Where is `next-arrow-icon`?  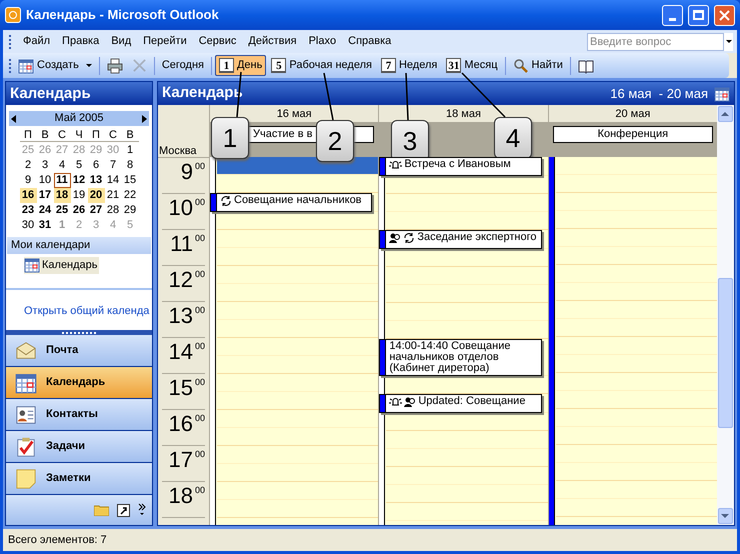
next-arrow-icon is located at coordinates (144, 118).